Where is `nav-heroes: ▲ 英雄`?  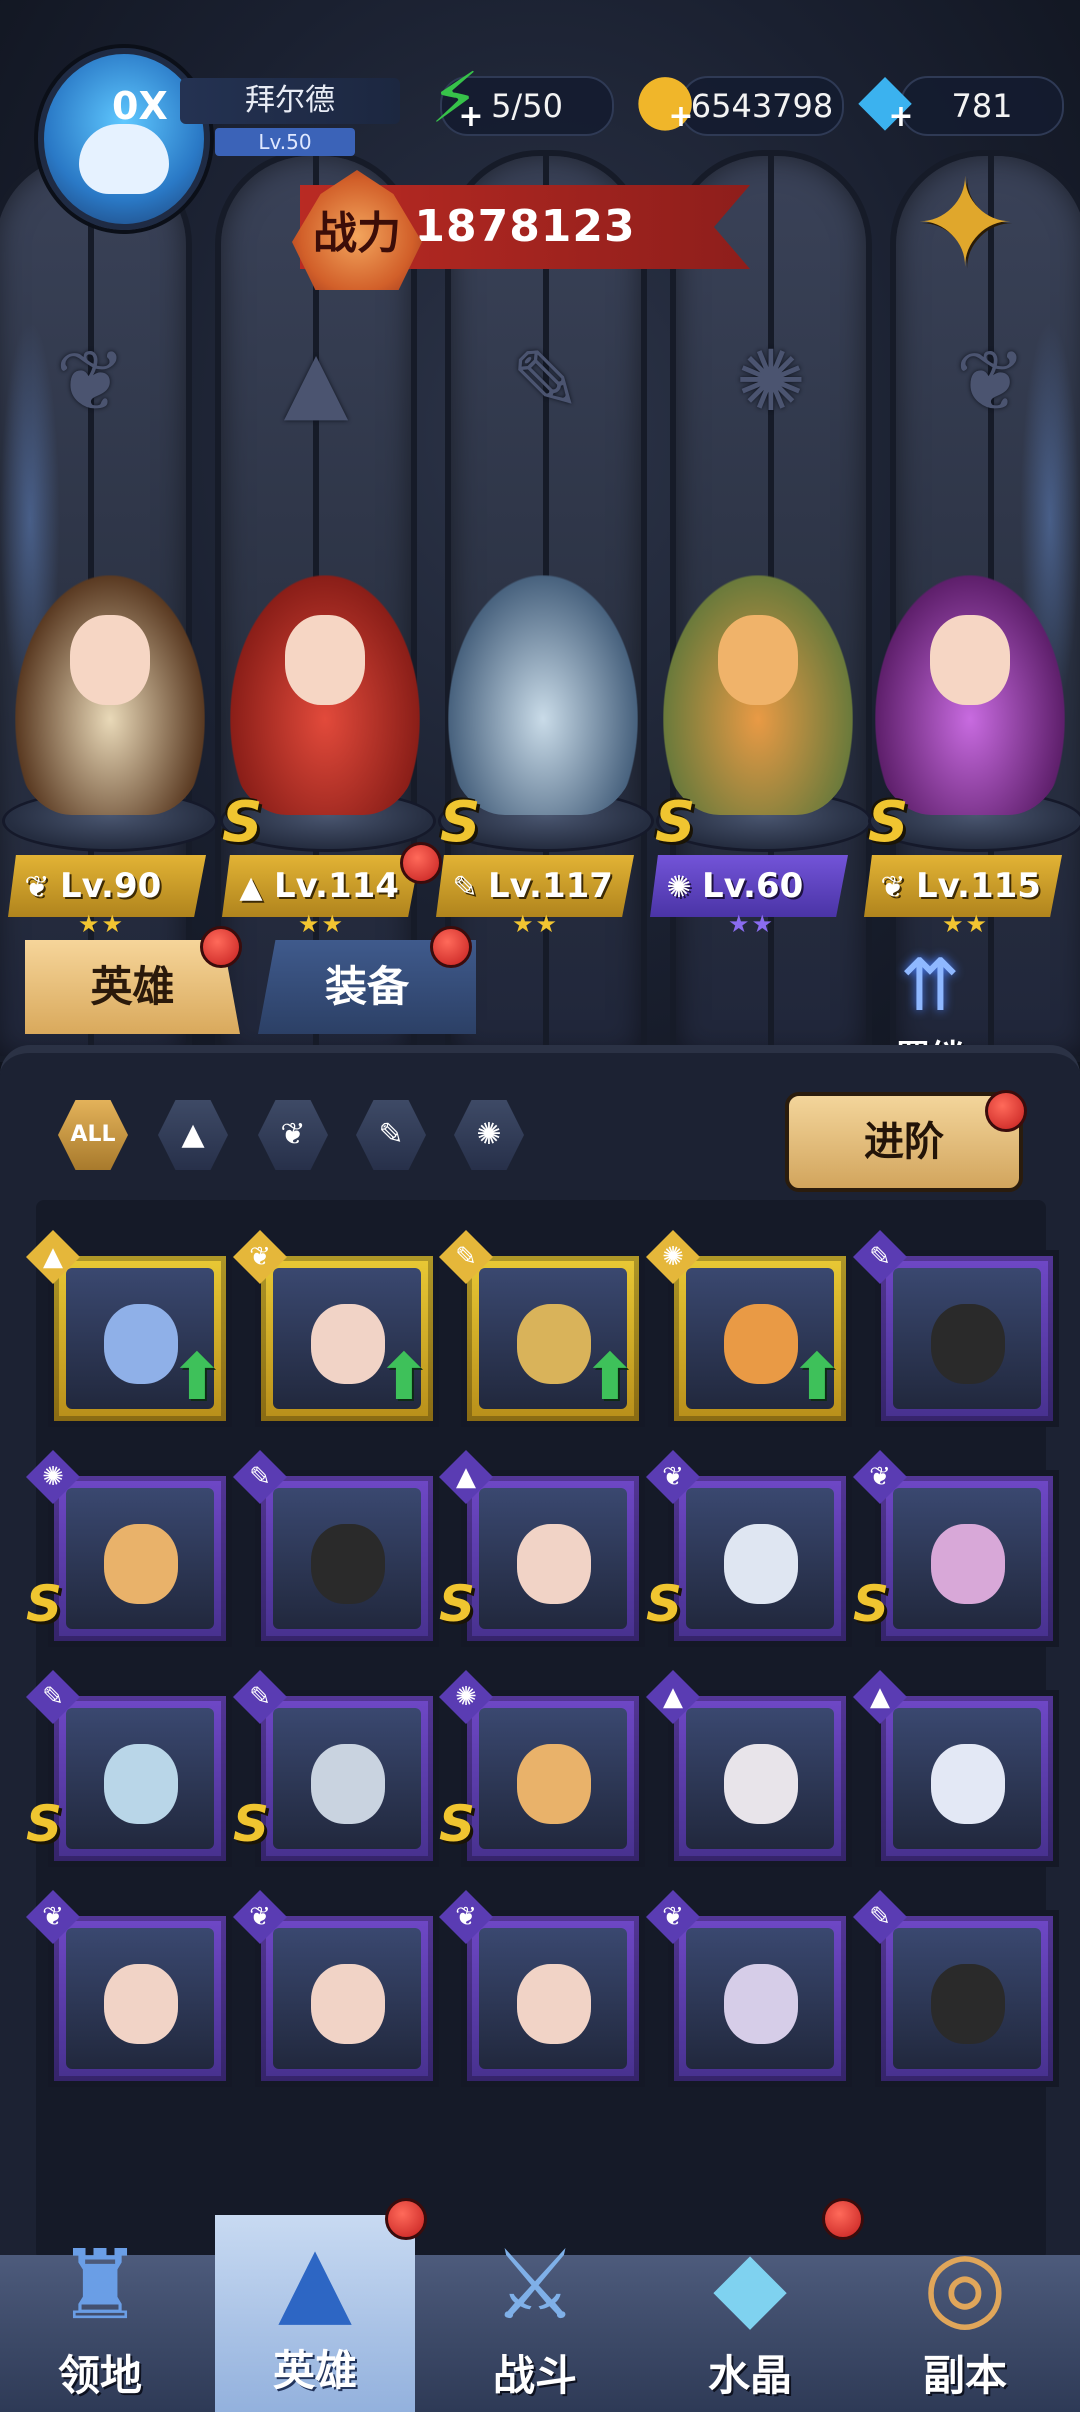 nav-heroes: ▲ 英雄 is located at coordinates (315, 2313).